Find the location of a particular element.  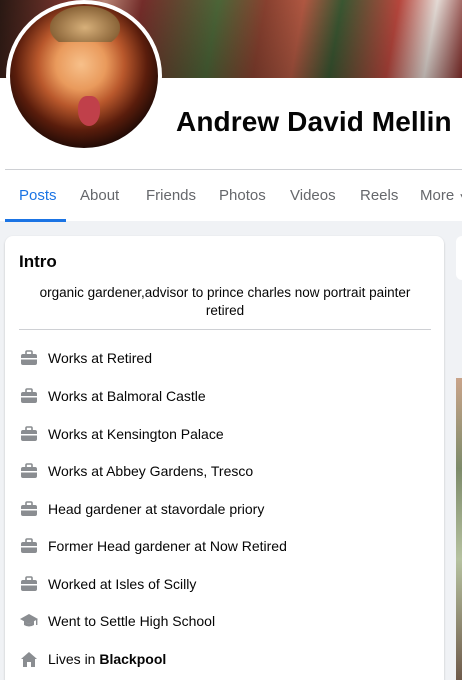

tab-more-label: More is located at coordinates (437, 195).